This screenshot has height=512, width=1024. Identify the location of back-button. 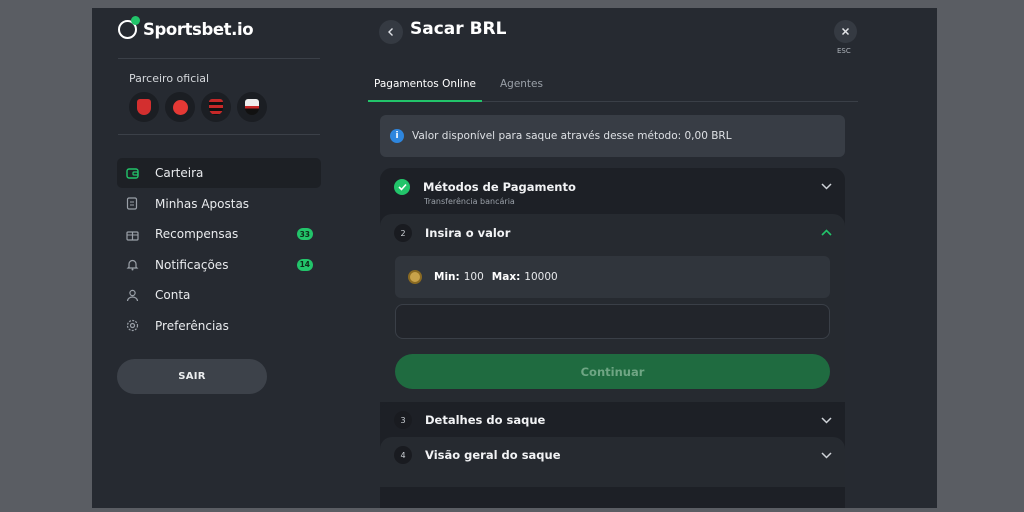
(391, 32).